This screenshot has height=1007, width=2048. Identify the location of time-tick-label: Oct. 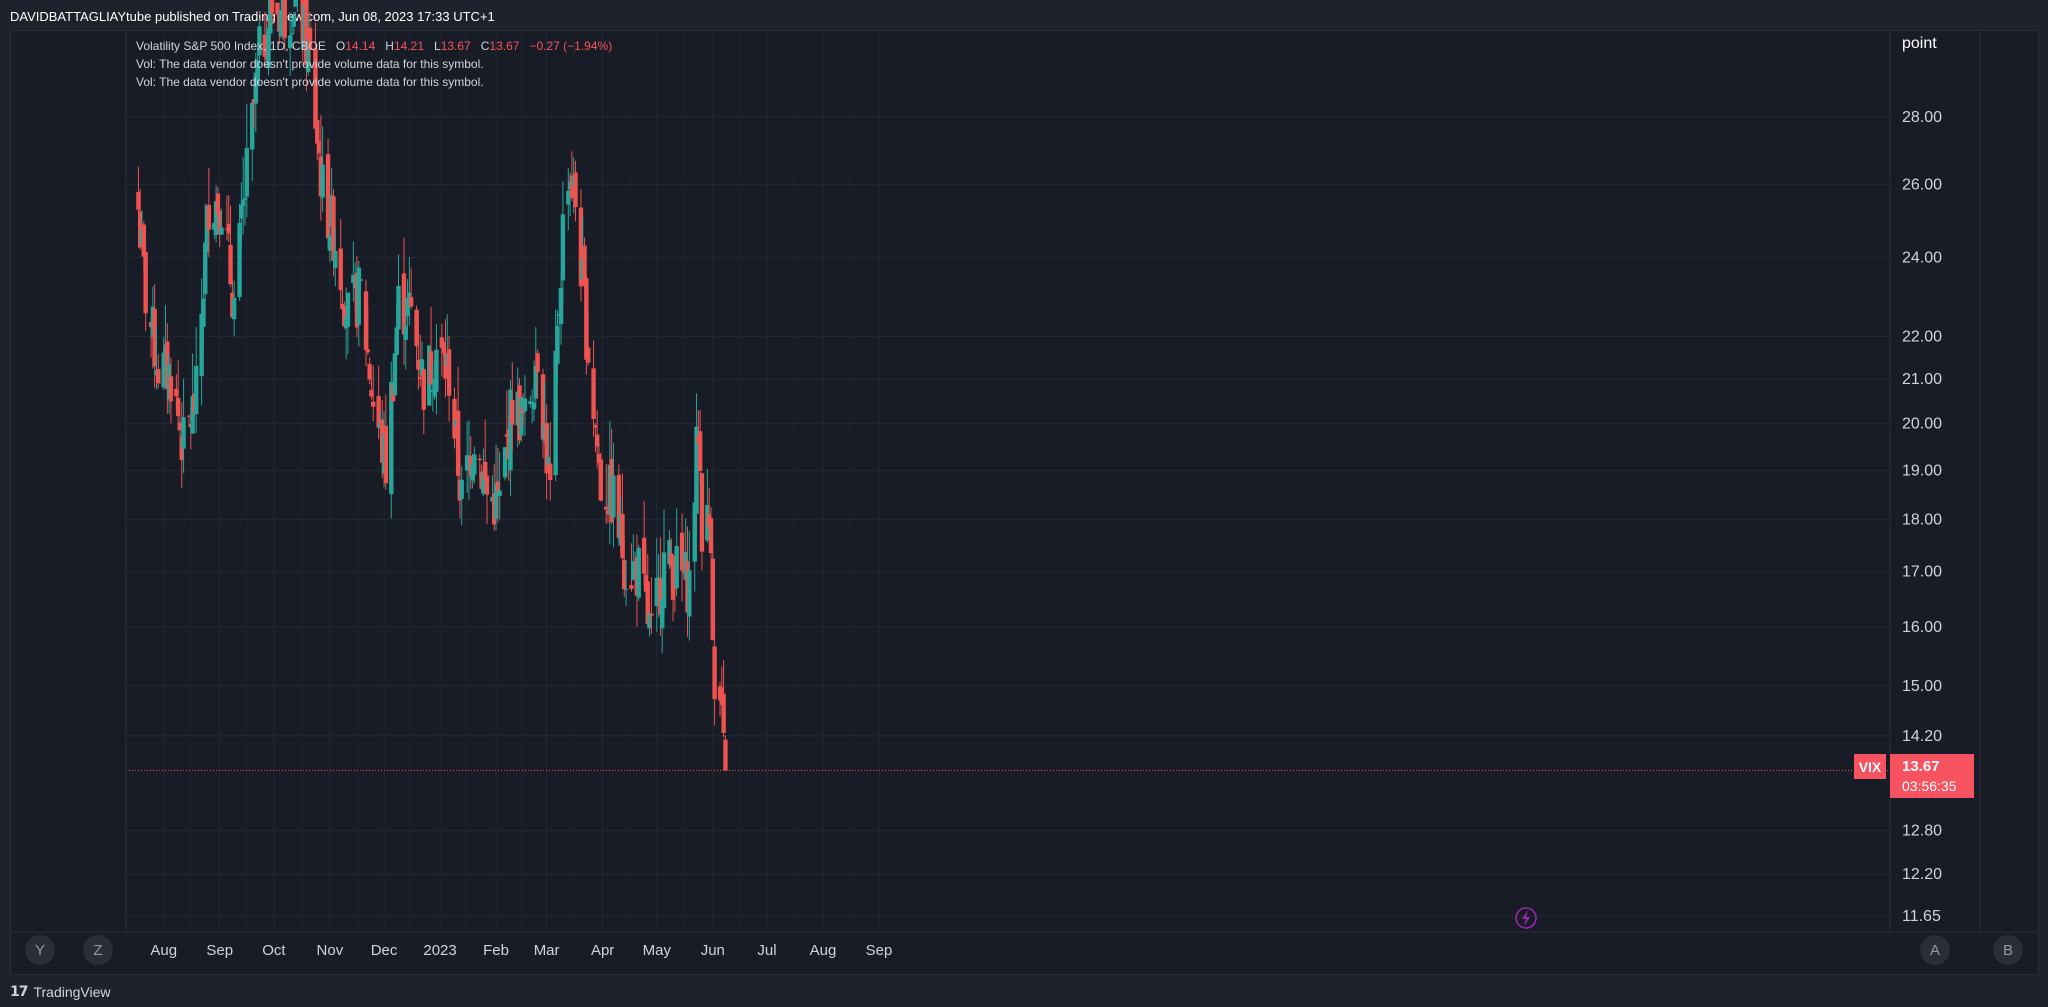
(274, 950).